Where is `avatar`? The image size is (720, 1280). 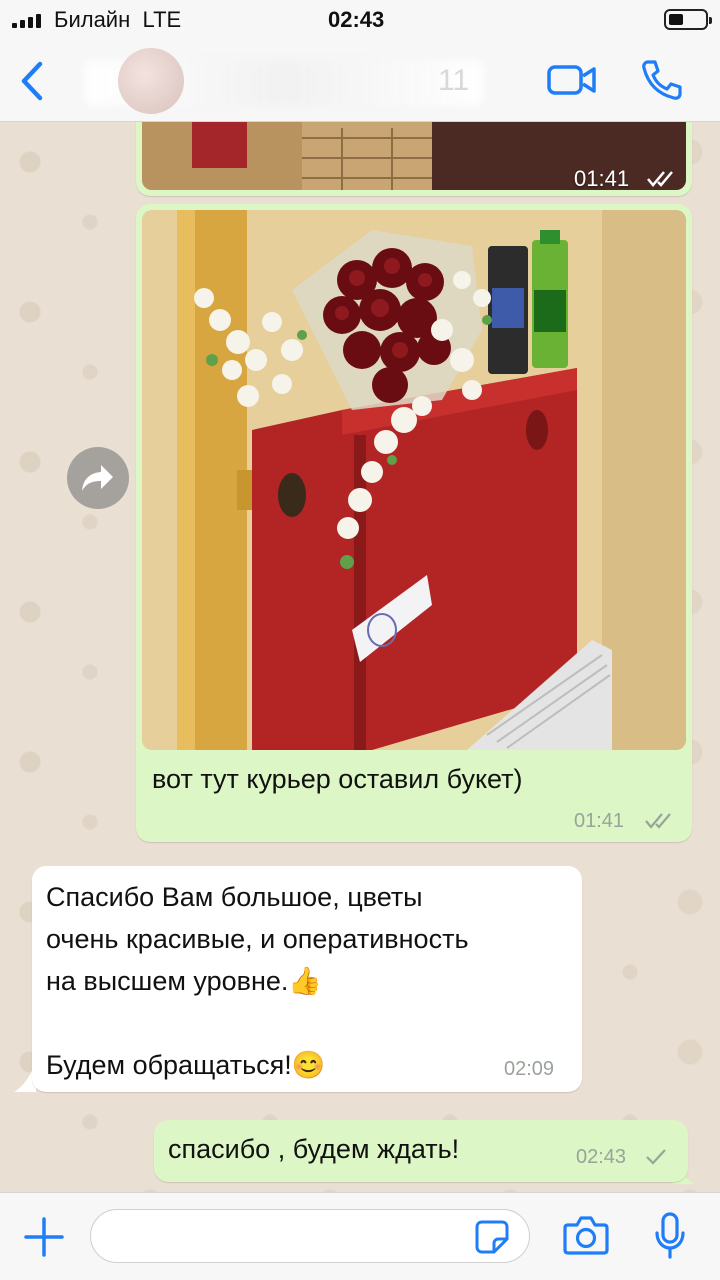 avatar is located at coordinates (151, 81).